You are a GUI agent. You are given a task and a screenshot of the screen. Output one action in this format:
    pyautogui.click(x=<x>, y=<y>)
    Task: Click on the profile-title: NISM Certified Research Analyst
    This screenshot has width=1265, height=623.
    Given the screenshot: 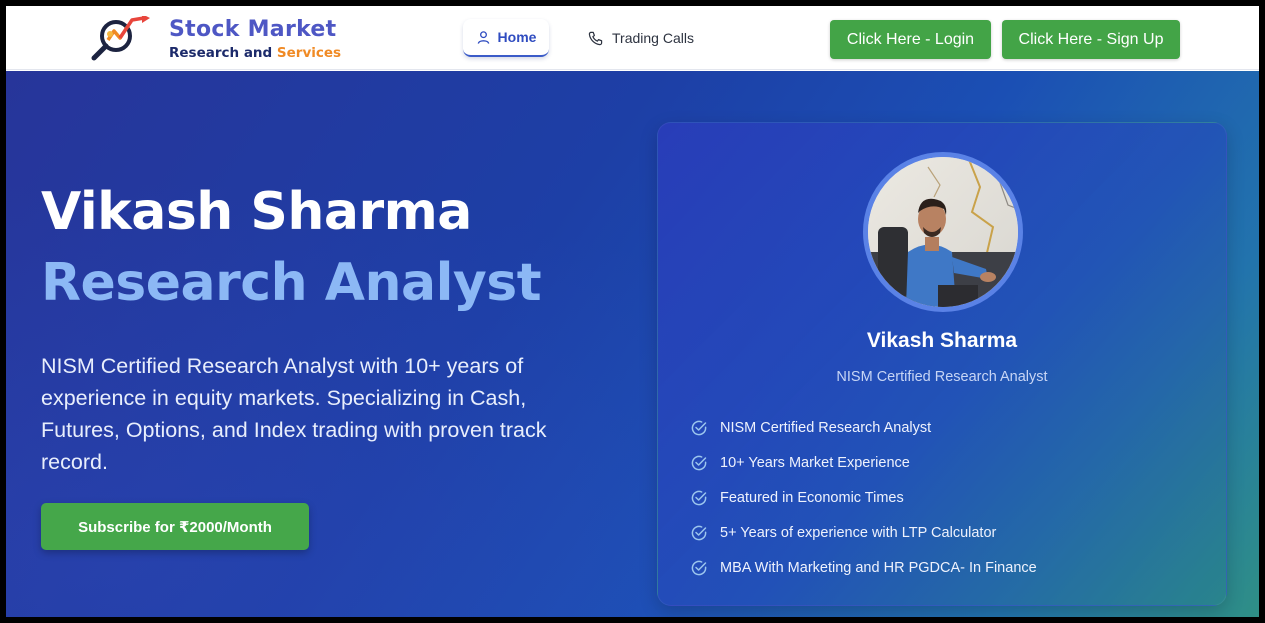 What is the action you would take?
    pyautogui.click(x=942, y=377)
    